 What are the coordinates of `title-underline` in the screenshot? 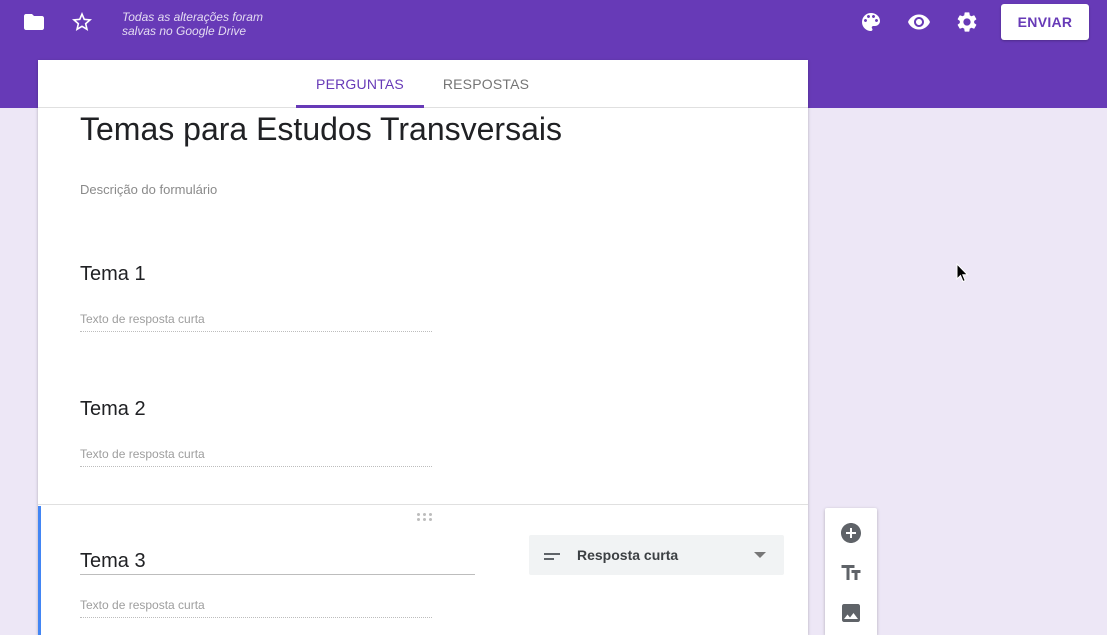 It's located at (277, 574).